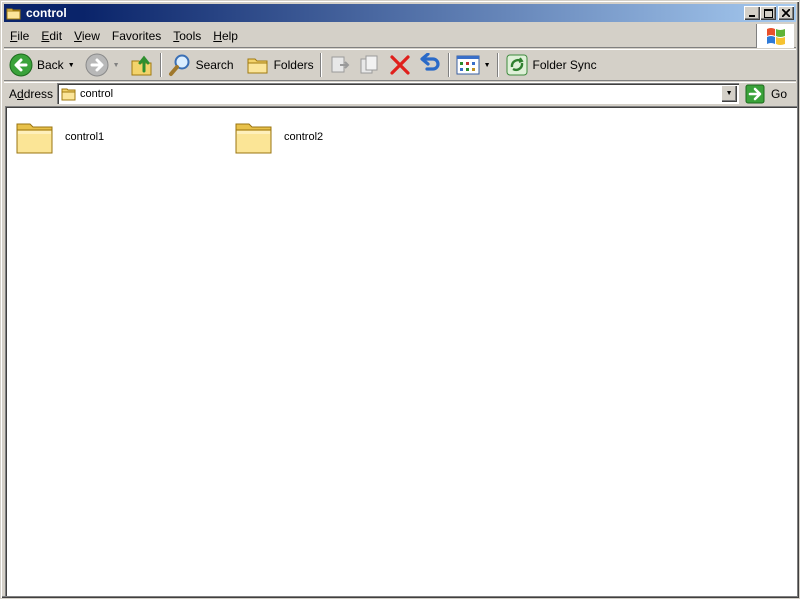 This screenshot has height=599, width=800. I want to click on delete-button, so click(400, 65).